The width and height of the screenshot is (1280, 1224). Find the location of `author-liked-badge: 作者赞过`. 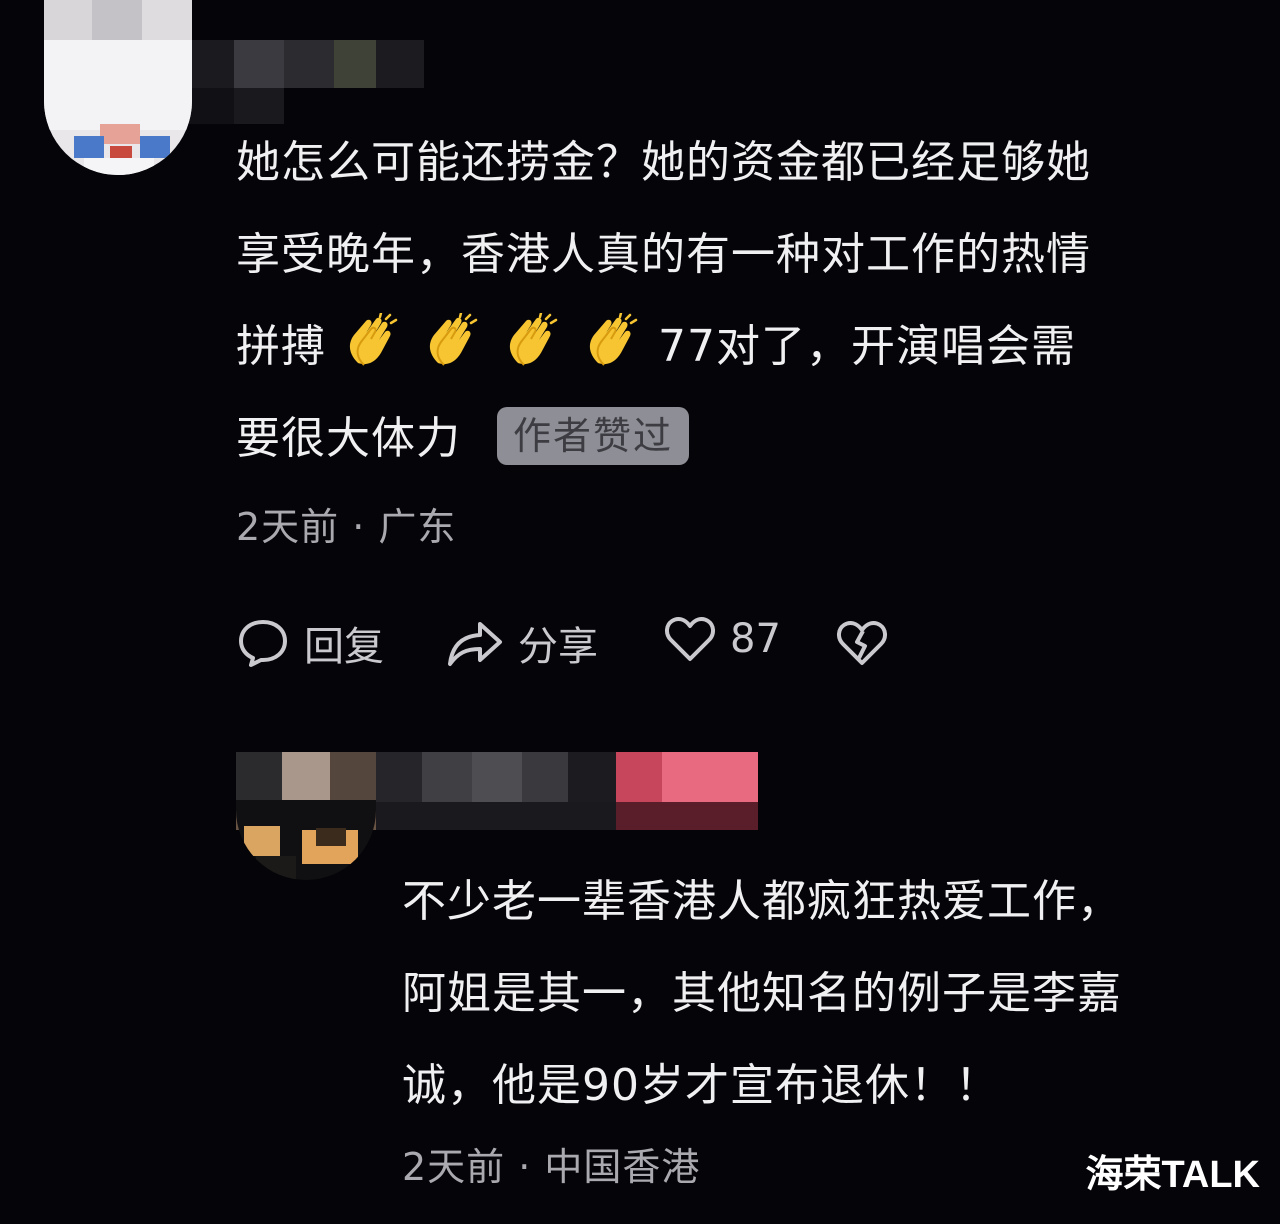

author-liked-badge: 作者赞过 is located at coordinates (593, 436).